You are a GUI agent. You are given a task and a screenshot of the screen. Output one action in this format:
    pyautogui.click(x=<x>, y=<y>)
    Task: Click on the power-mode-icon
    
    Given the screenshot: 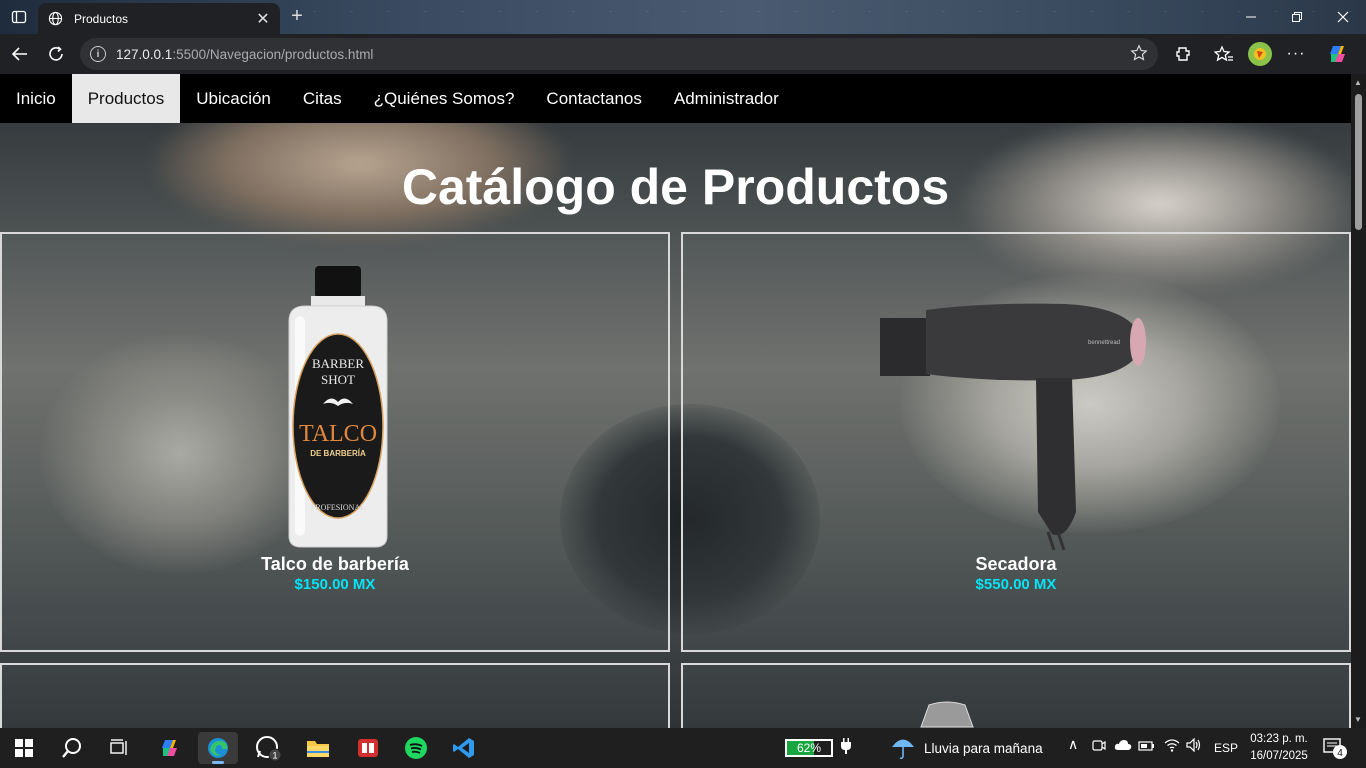 What is the action you would take?
    pyautogui.click(x=1147, y=746)
    